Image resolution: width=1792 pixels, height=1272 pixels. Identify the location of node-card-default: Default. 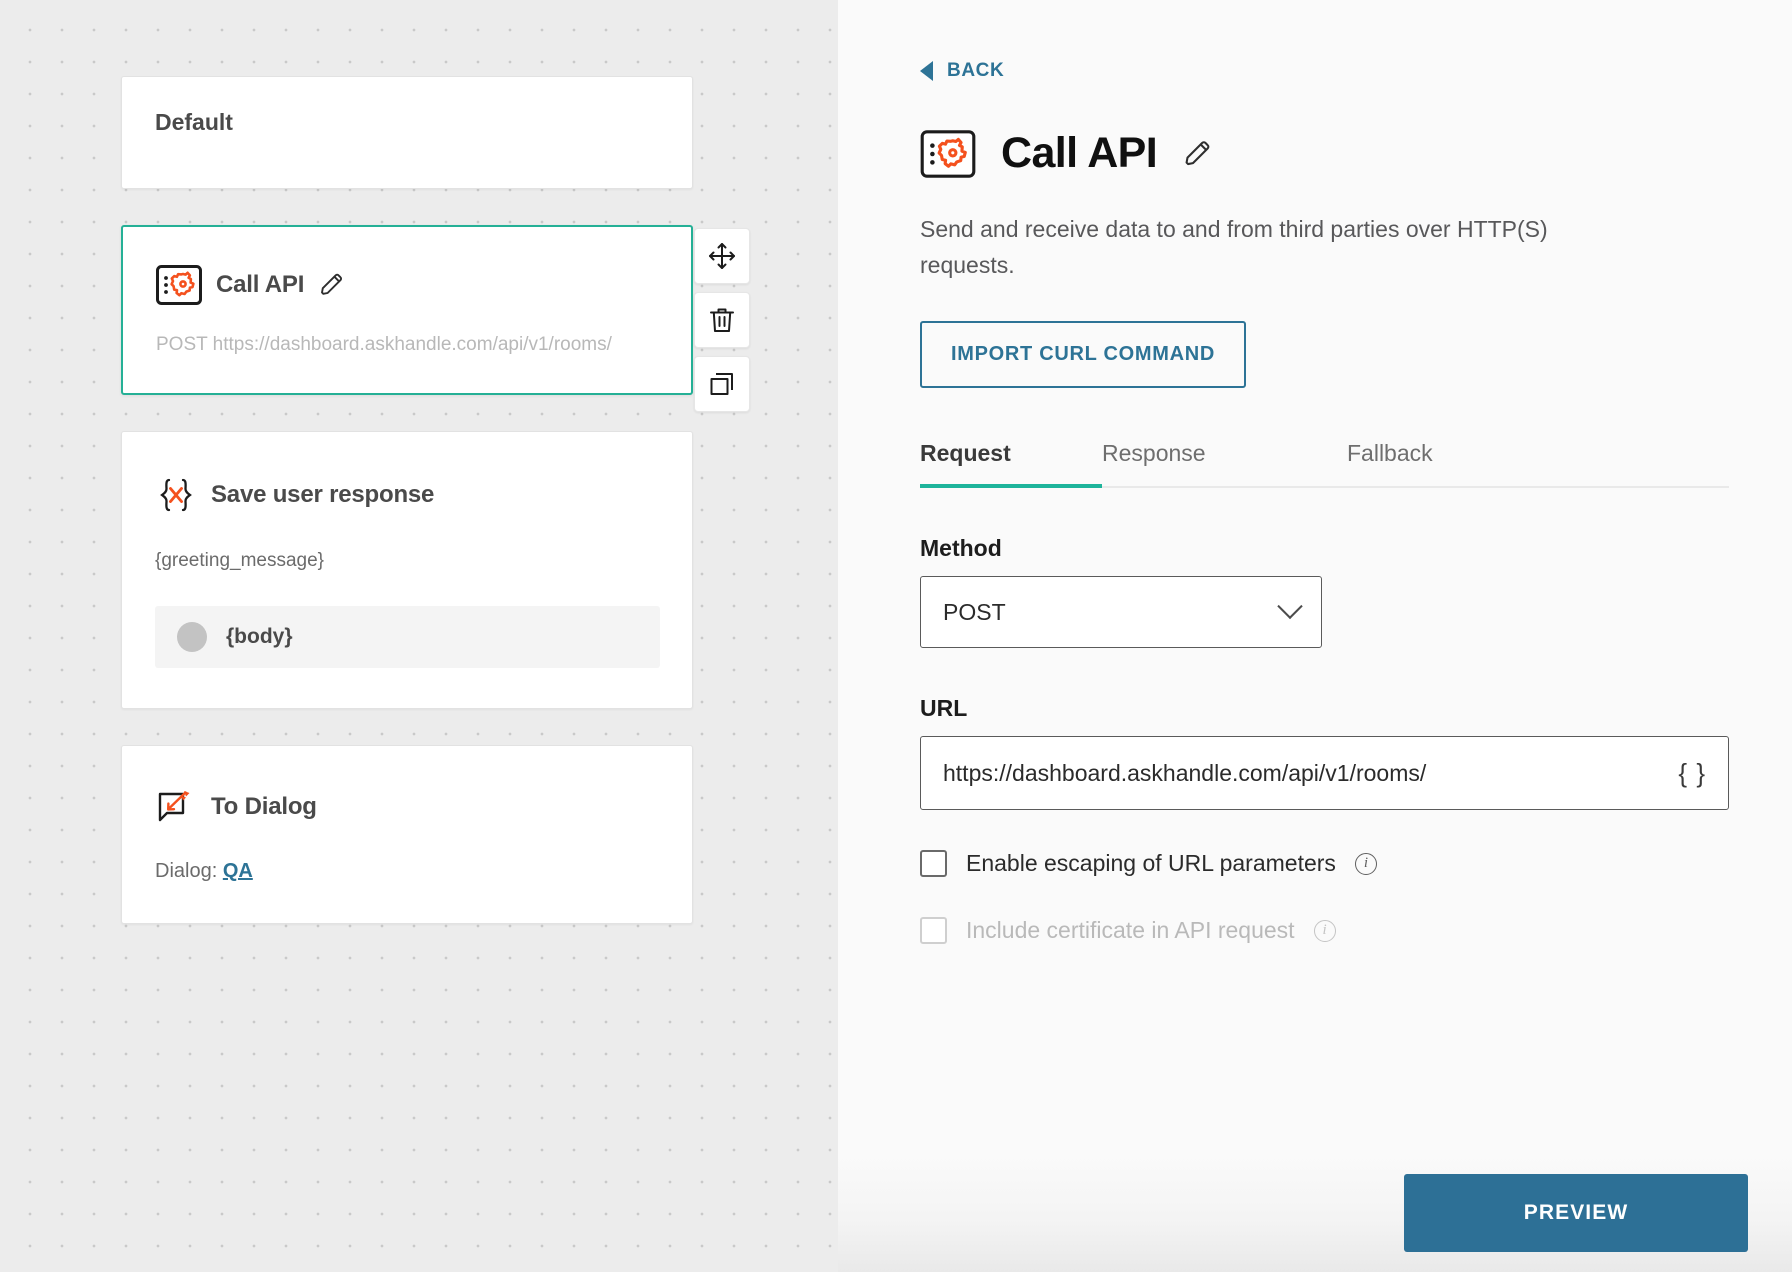
(407, 132).